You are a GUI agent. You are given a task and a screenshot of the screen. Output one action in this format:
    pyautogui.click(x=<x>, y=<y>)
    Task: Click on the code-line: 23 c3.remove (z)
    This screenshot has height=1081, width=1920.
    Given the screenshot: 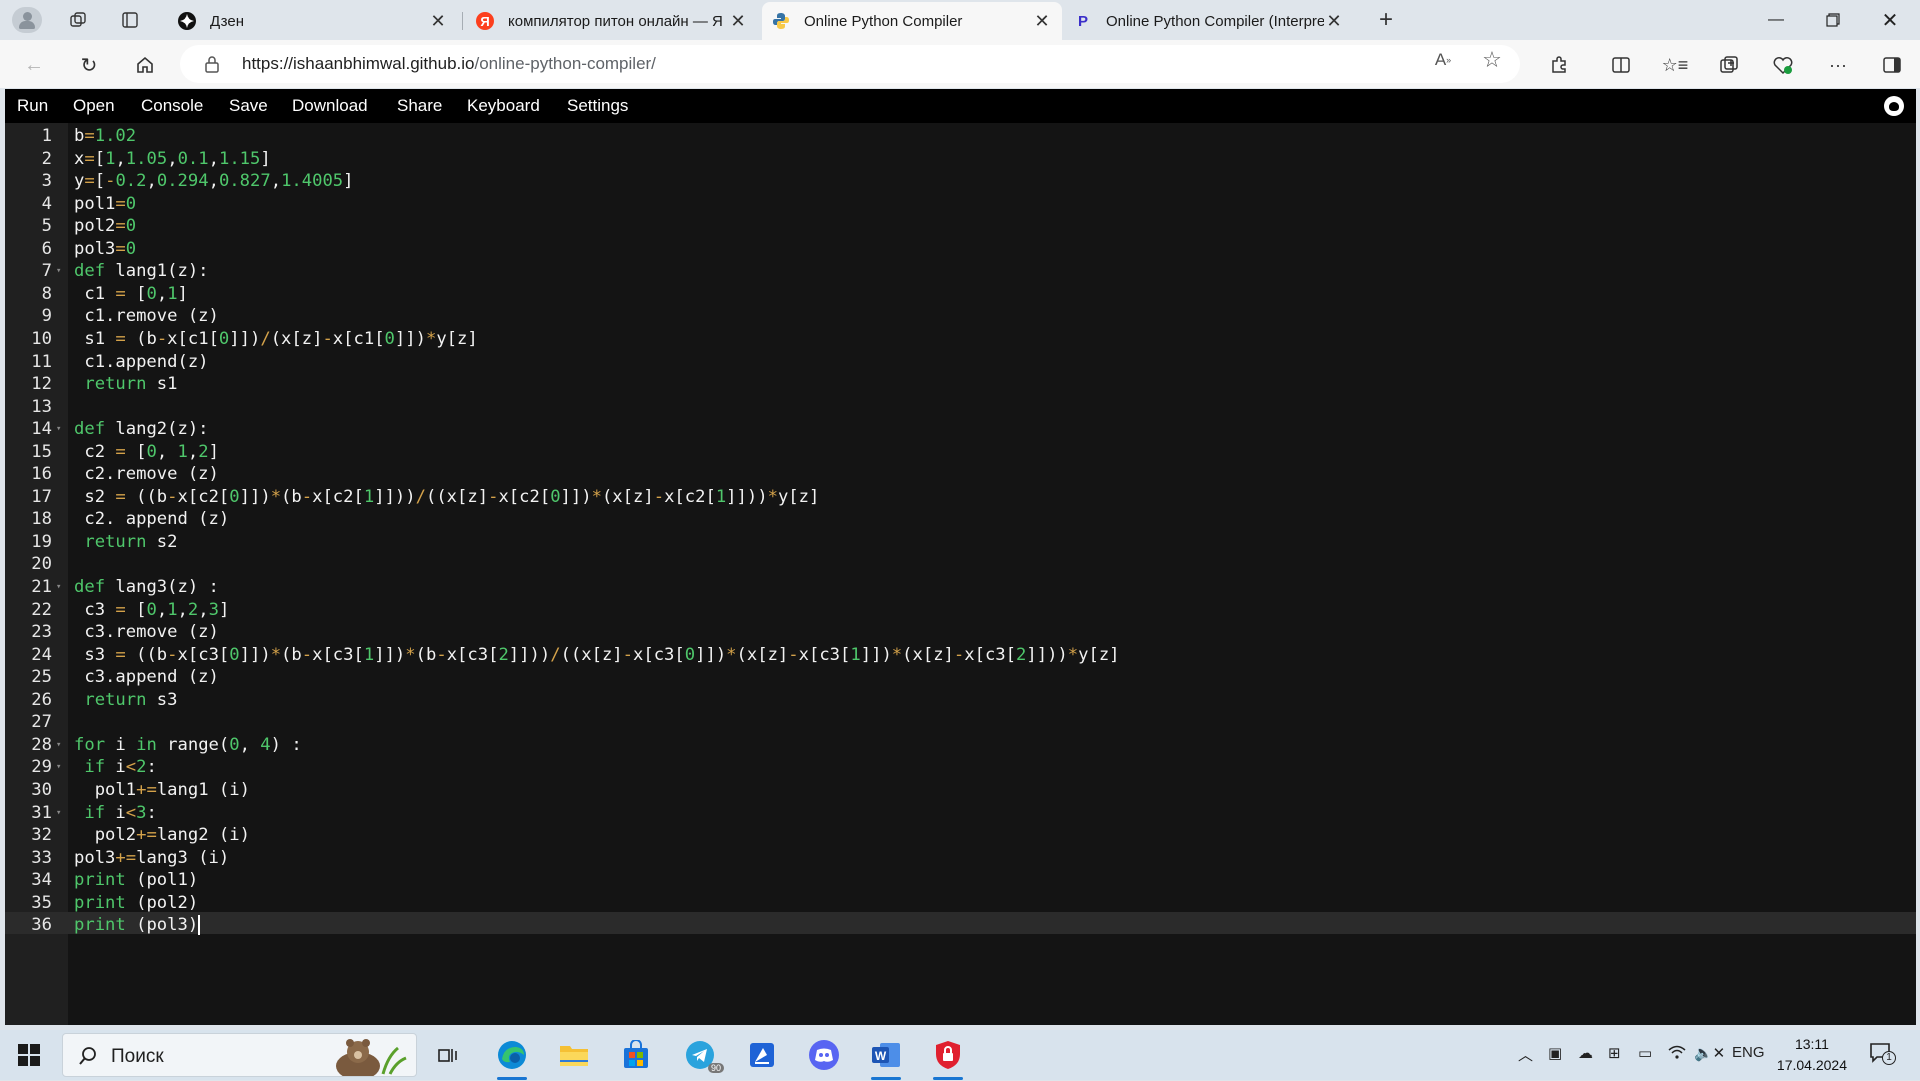 What is the action you would take?
    pyautogui.click(x=960, y=632)
    